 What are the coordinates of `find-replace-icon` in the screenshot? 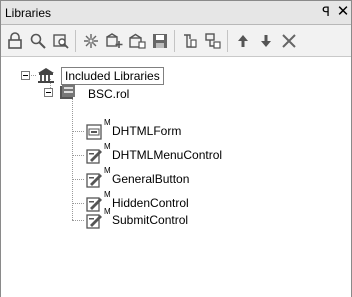 It's located at (61, 41).